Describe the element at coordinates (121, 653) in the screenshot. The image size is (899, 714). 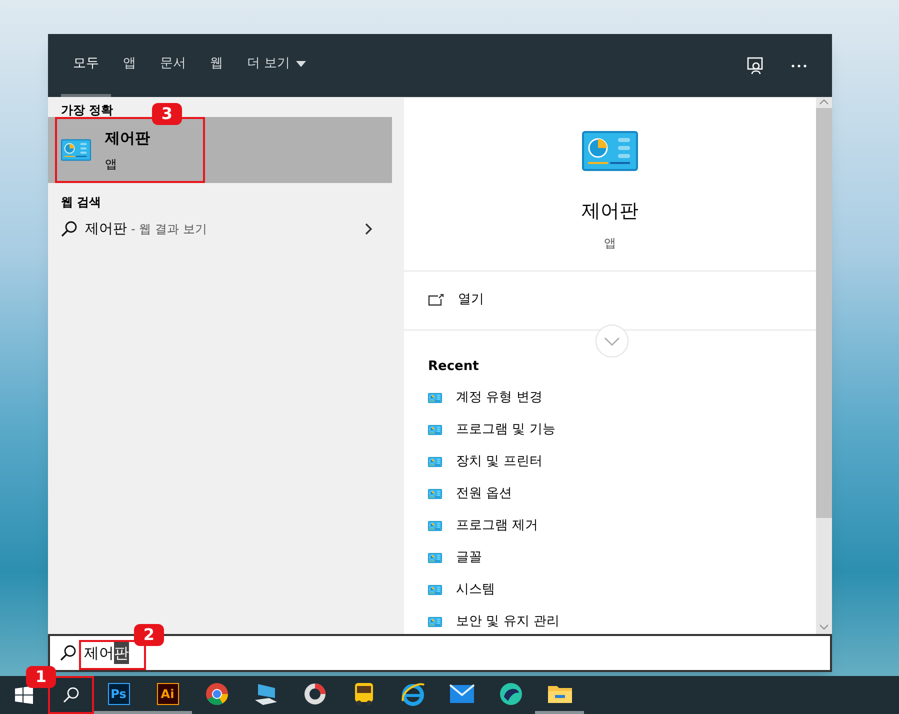
I see `selected-query-text: 판` at that location.